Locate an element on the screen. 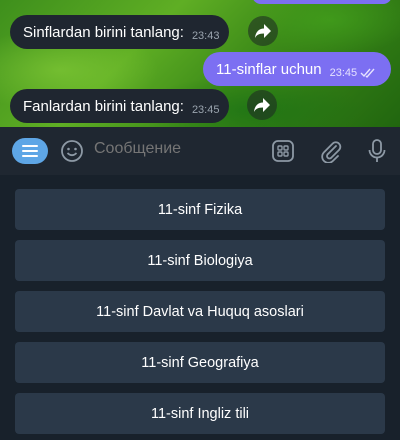 This screenshot has width=400, height=440. message-composer is located at coordinates (200, 151).